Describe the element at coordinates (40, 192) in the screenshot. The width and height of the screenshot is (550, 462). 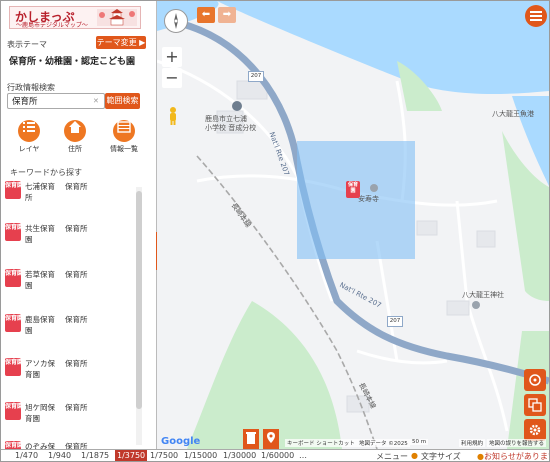
I see `facility-name: 七浦保育所` at that location.